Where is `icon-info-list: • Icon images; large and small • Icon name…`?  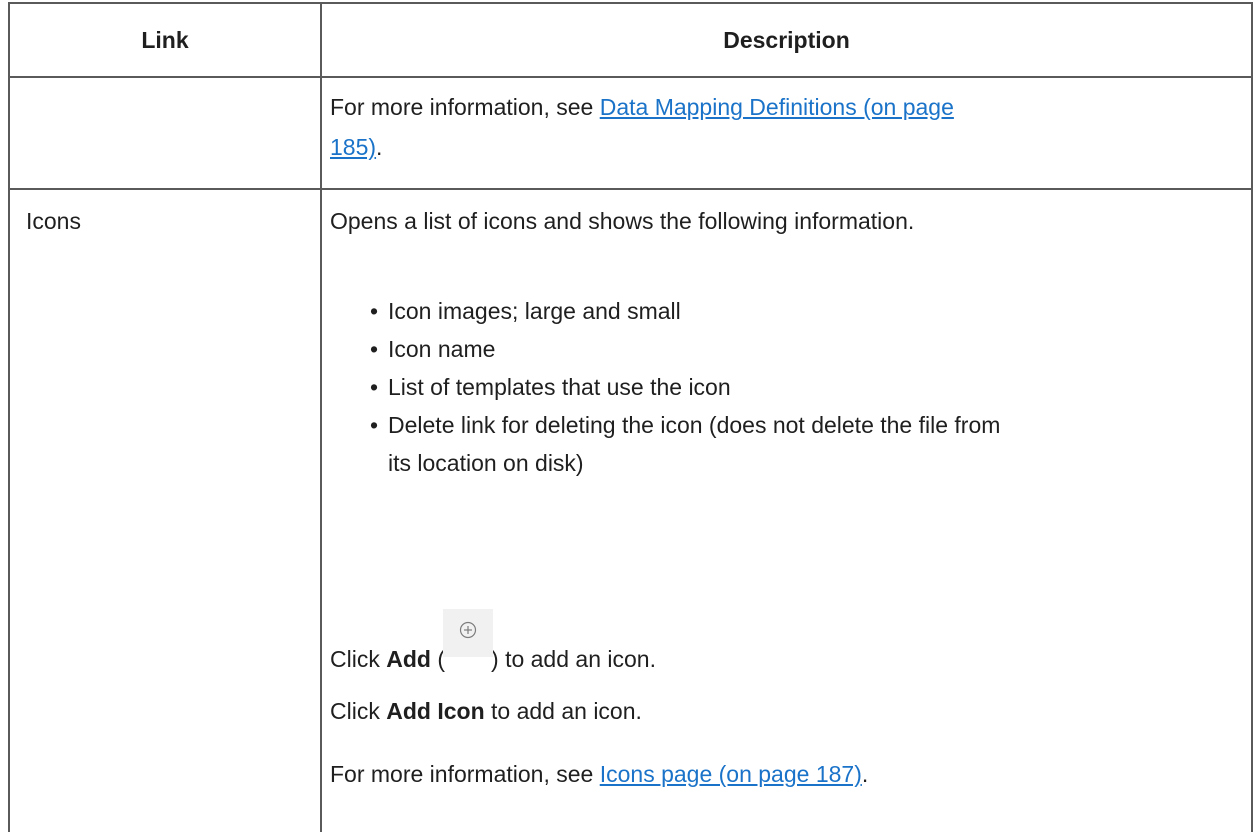 icon-info-list: • Icon images; large and small • Icon name… is located at coordinates (685, 387).